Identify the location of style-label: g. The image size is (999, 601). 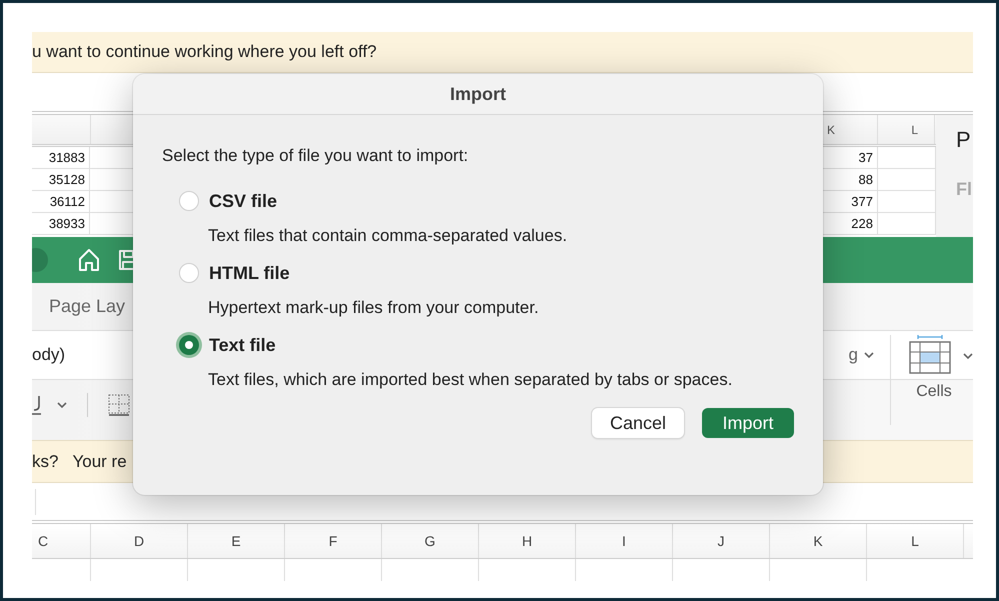
(853, 355).